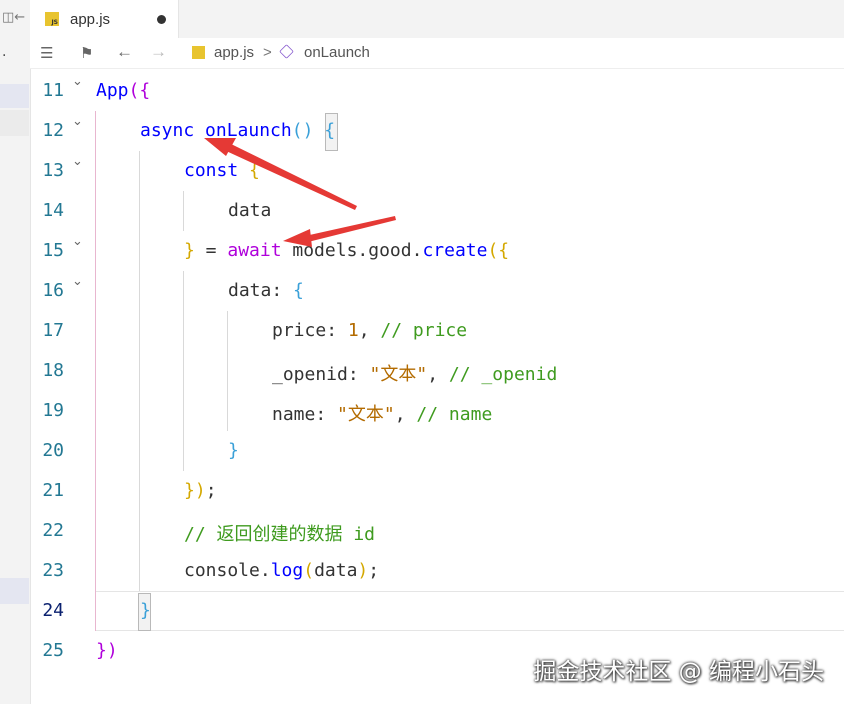  What do you see at coordinates (53, 490) in the screenshot?
I see `line-number: 21` at bounding box center [53, 490].